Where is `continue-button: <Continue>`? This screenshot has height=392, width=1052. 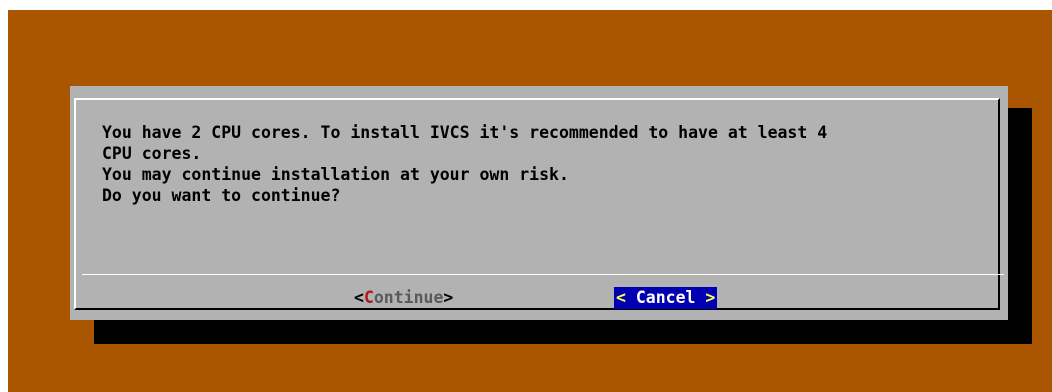
continue-button: <Continue> is located at coordinates (403, 298).